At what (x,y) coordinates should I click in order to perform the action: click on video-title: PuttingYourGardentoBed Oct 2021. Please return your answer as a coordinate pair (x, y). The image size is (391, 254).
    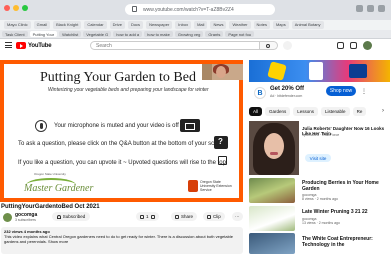
    Looking at the image, I should click on (50, 207).